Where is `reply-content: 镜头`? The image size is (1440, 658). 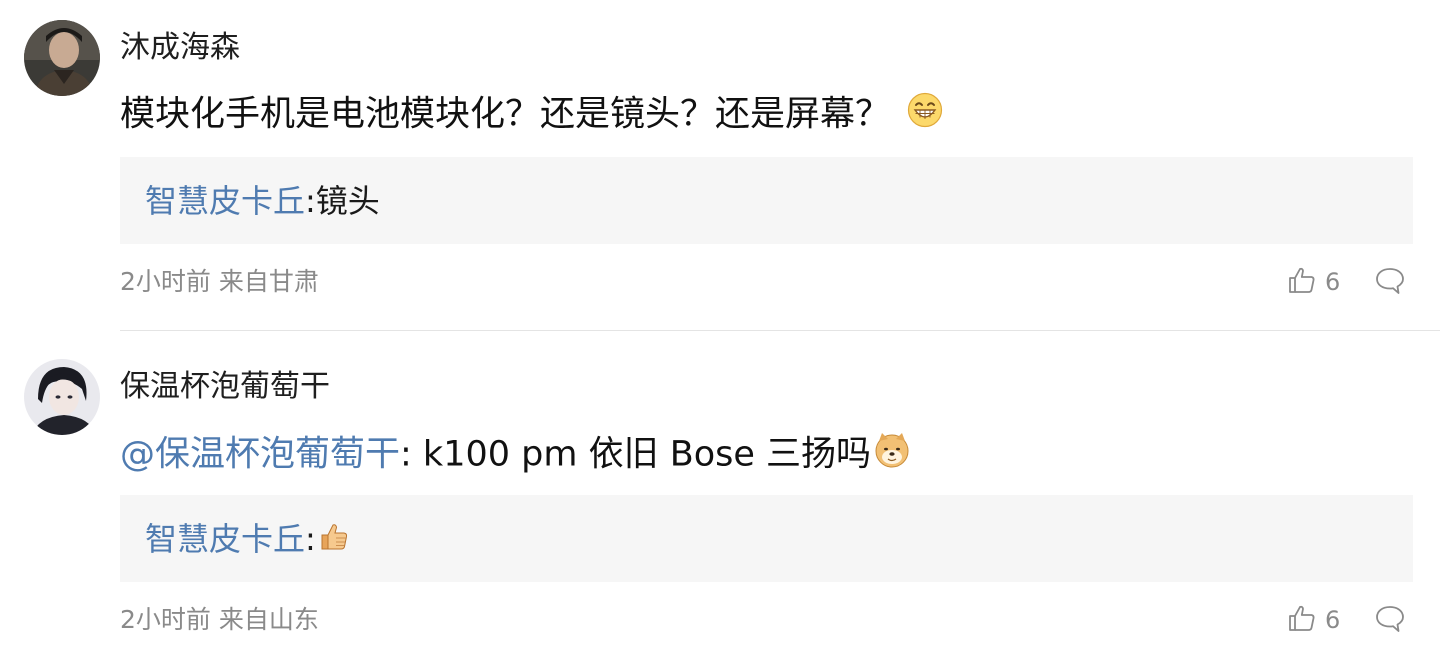 reply-content: 镜头 is located at coordinates (347, 201).